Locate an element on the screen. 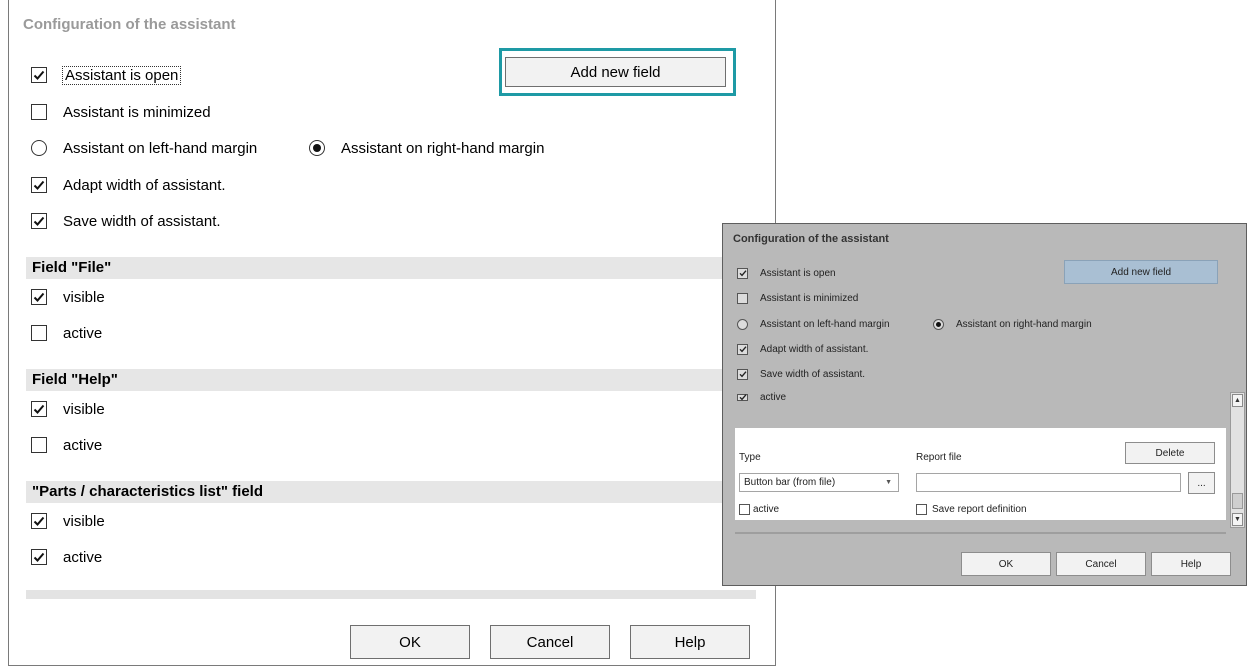  dialog-title: Configuration of the assistant is located at coordinates (129, 24).